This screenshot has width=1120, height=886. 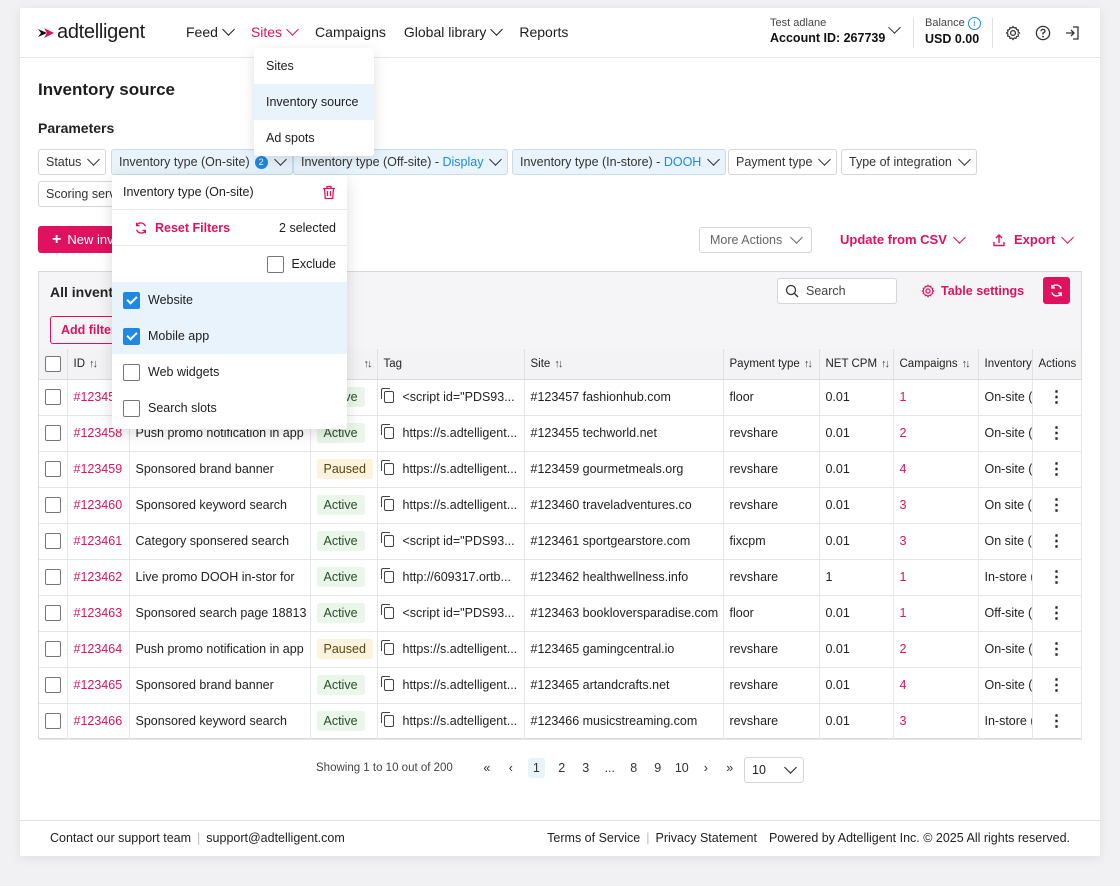 I want to click on status-filter: Status, so click(x=72, y=162).